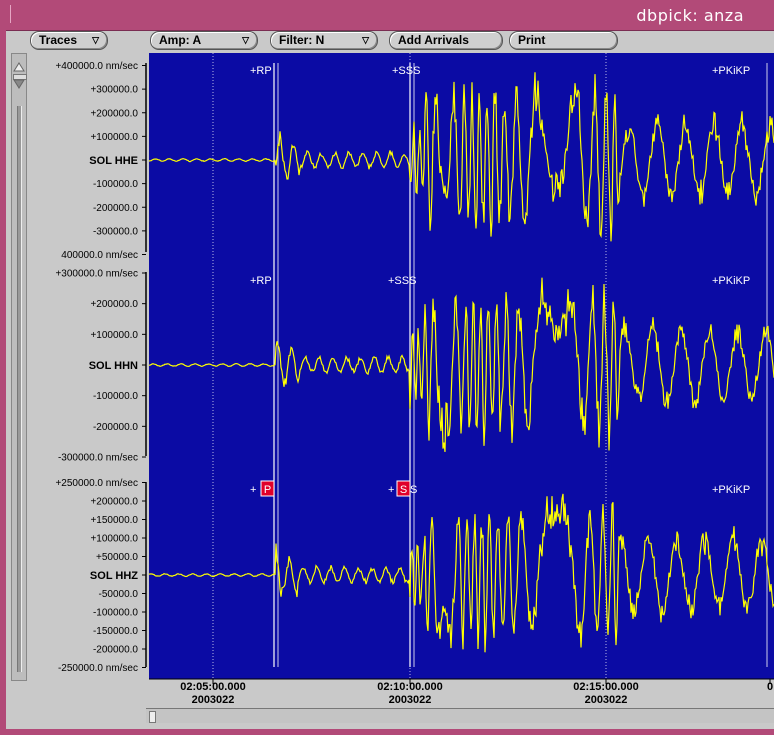 The height and width of the screenshot is (735, 774). What do you see at coordinates (152, 717) in the screenshot?
I see `horizontal-scroll-thumb` at bounding box center [152, 717].